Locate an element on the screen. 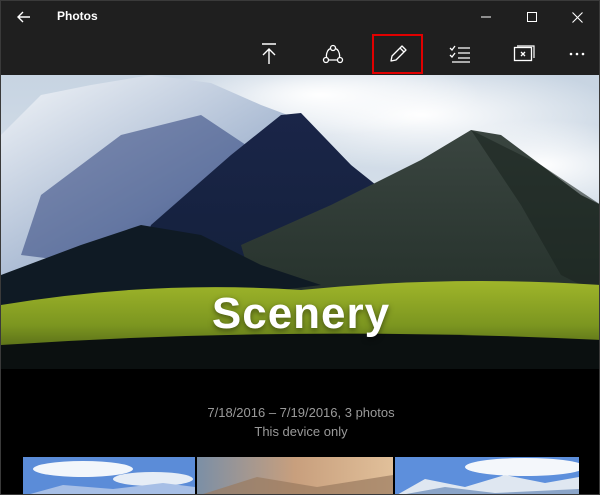 The height and width of the screenshot is (495, 600). app-title: Photos is located at coordinates (77, 16).